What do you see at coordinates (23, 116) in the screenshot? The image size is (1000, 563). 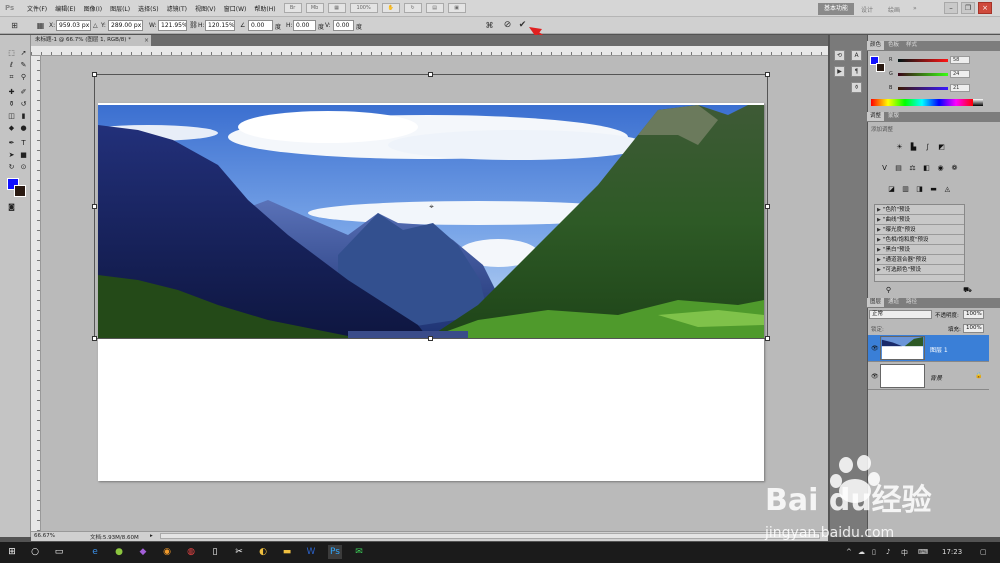 I see `gradient-tool-icon: ▮` at bounding box center [23, 116].